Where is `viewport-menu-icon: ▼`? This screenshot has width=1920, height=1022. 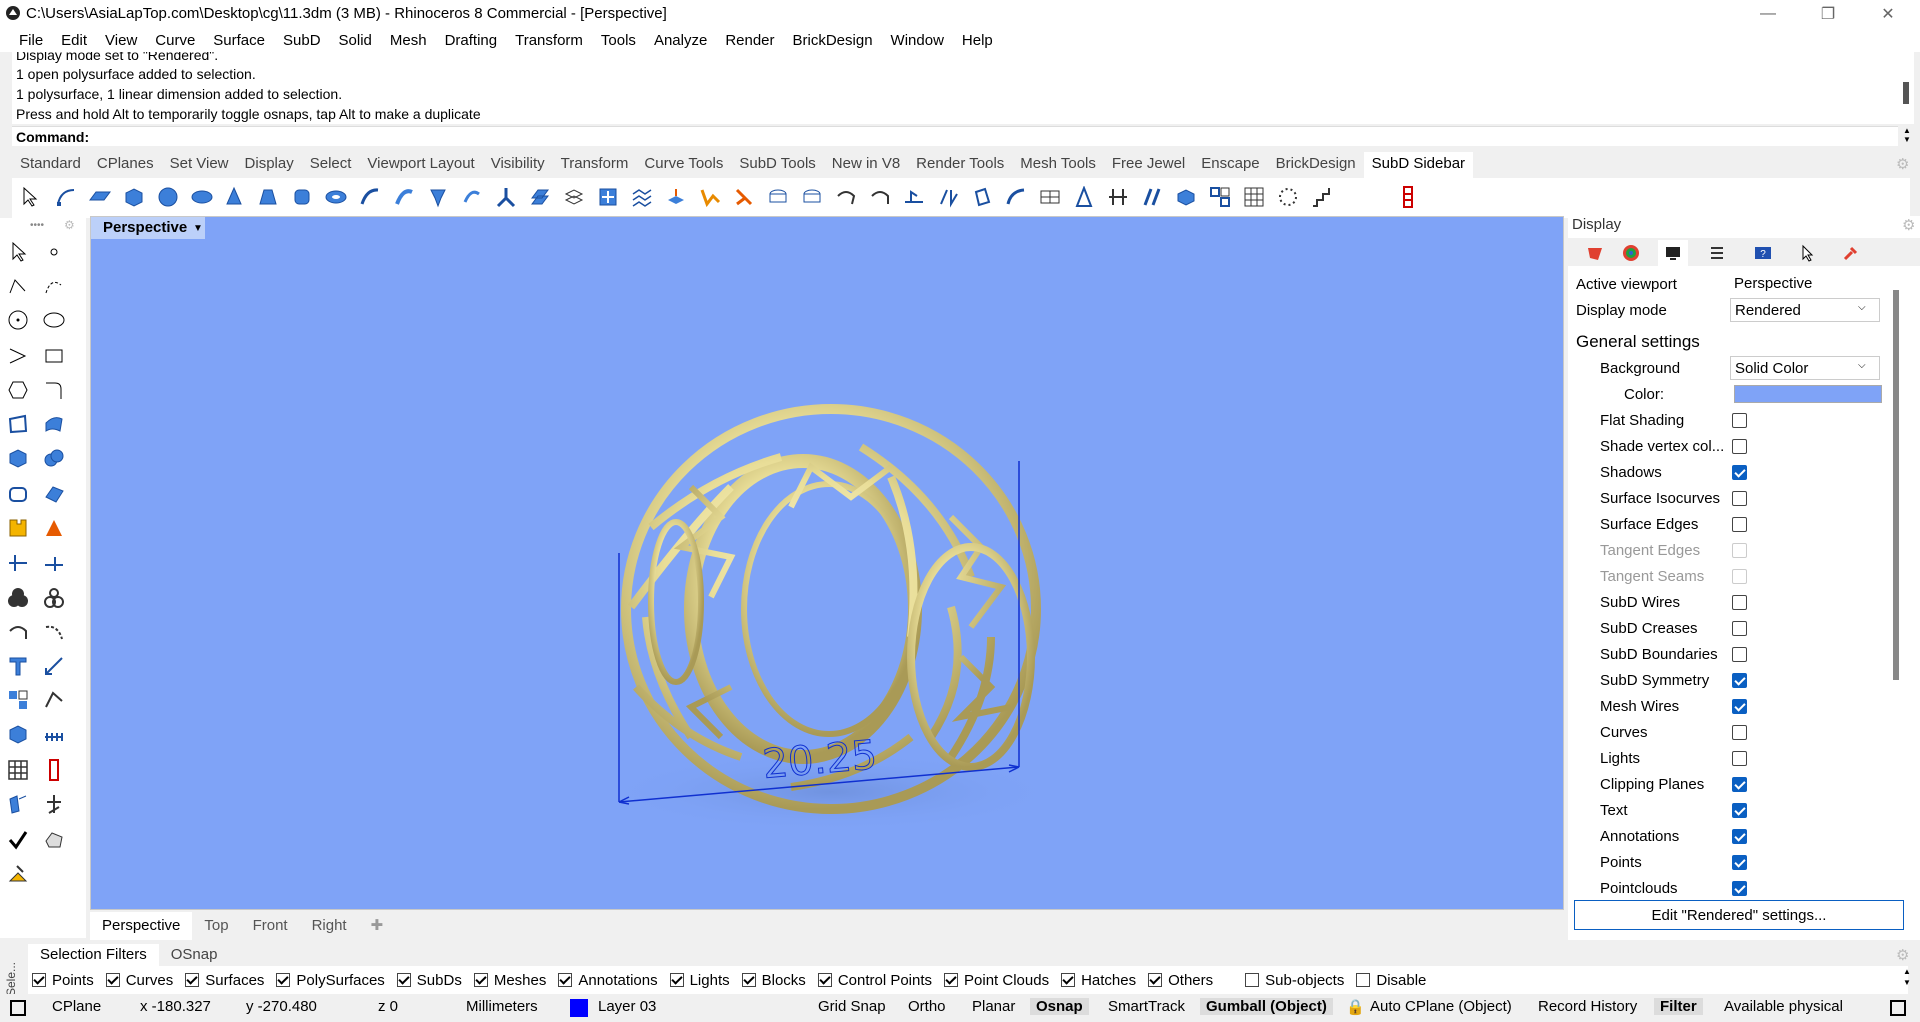
viewport-menu-icon: ▼ is located at coordinates (198, 228).